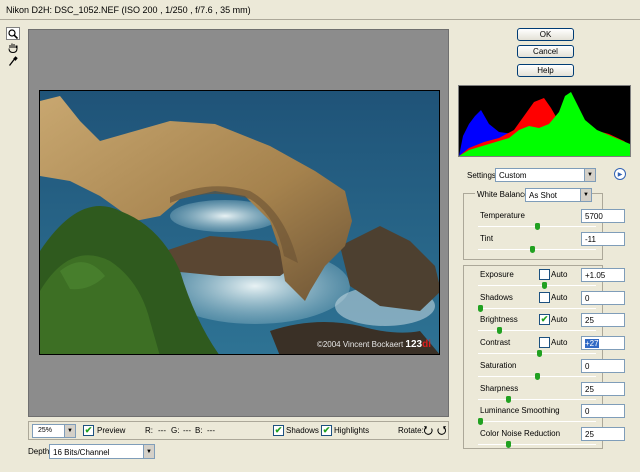 This screenshot has height=472, width=640. Describe the element at coordinates (199, 430) in the screenshot. I see `b-label: B:` at that location.